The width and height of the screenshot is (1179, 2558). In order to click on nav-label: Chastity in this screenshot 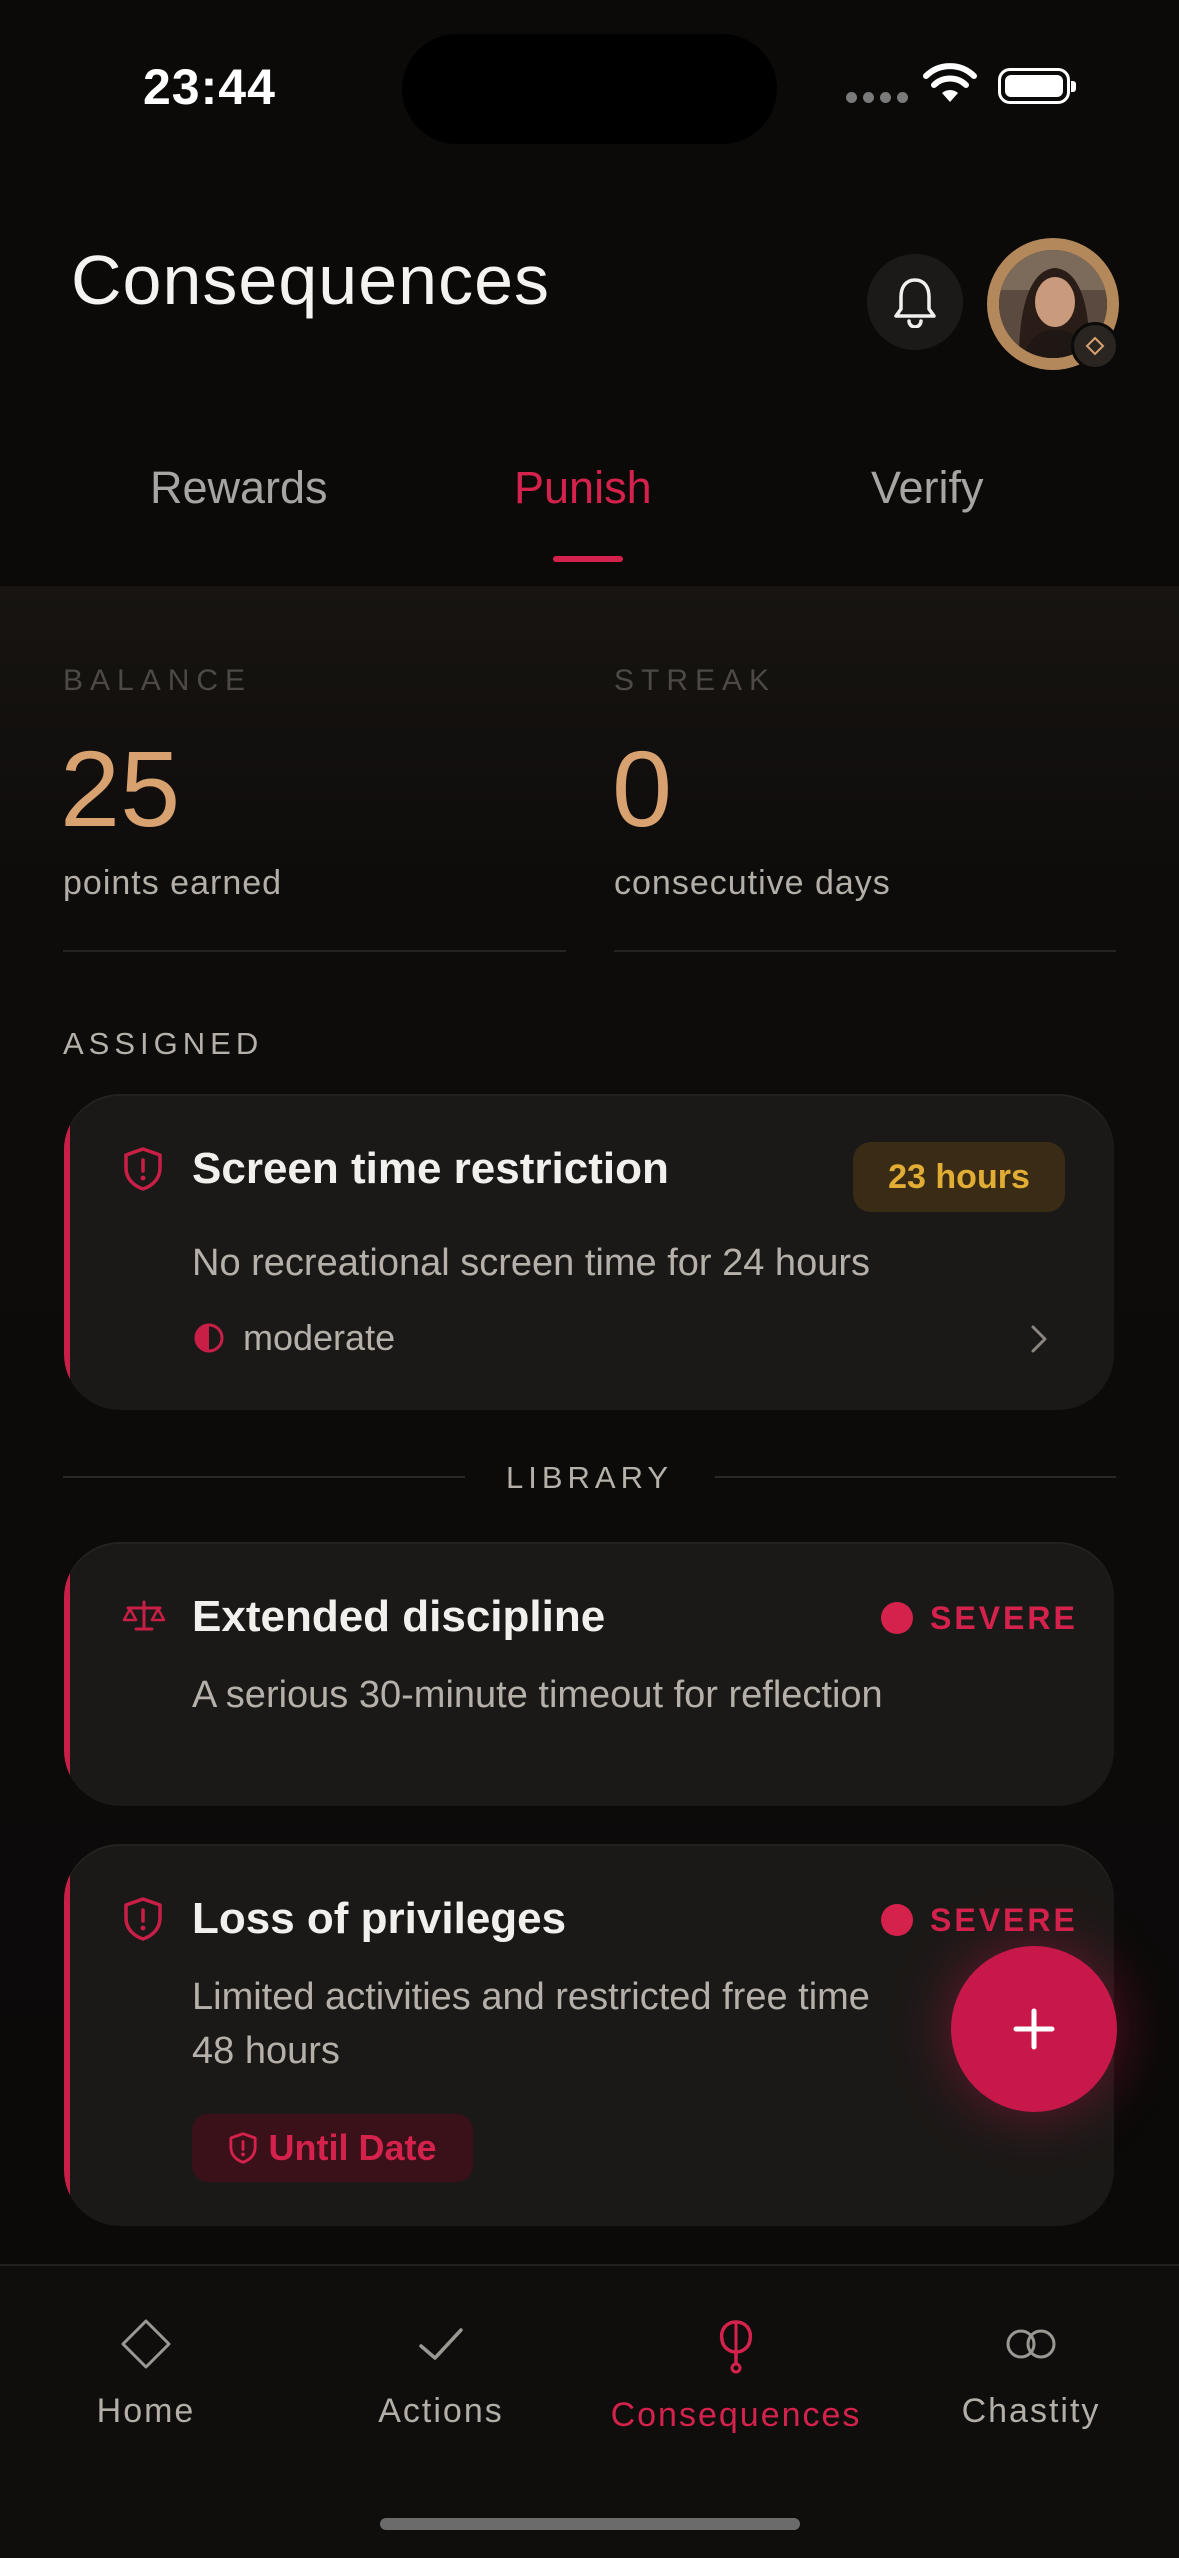, I will do `click(1031, 2411)`.